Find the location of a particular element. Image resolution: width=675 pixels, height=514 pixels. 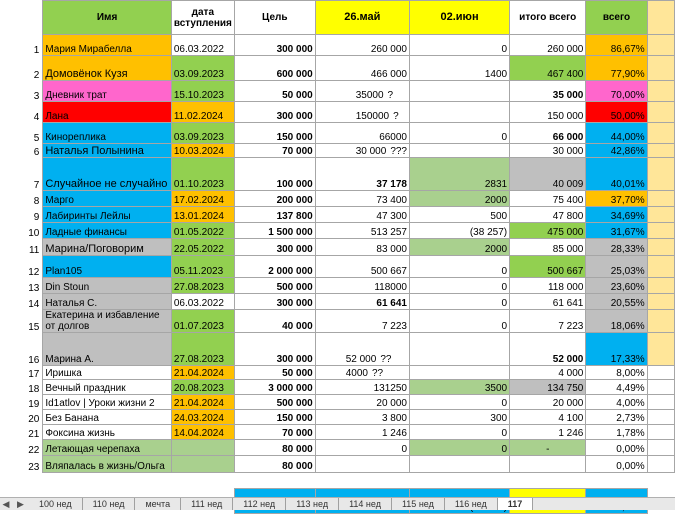

goal-cell: 50 000 is located at coordinates (274, 372).